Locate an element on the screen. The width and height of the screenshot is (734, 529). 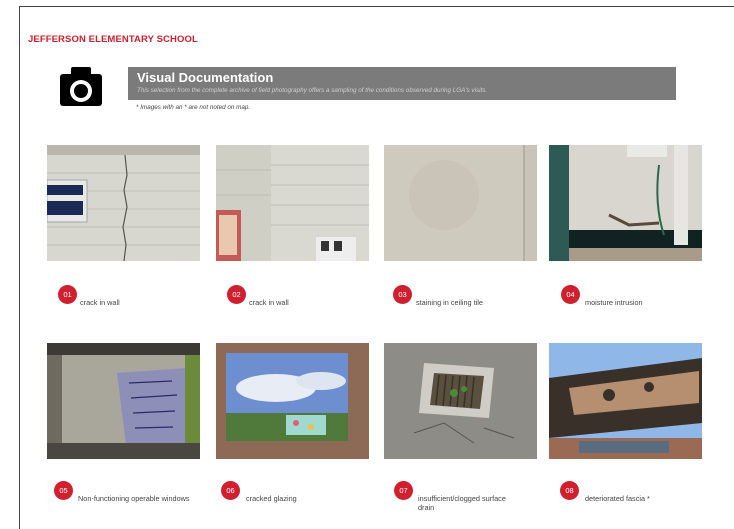
photo-surface-drain is located at coordinates (460, 401).